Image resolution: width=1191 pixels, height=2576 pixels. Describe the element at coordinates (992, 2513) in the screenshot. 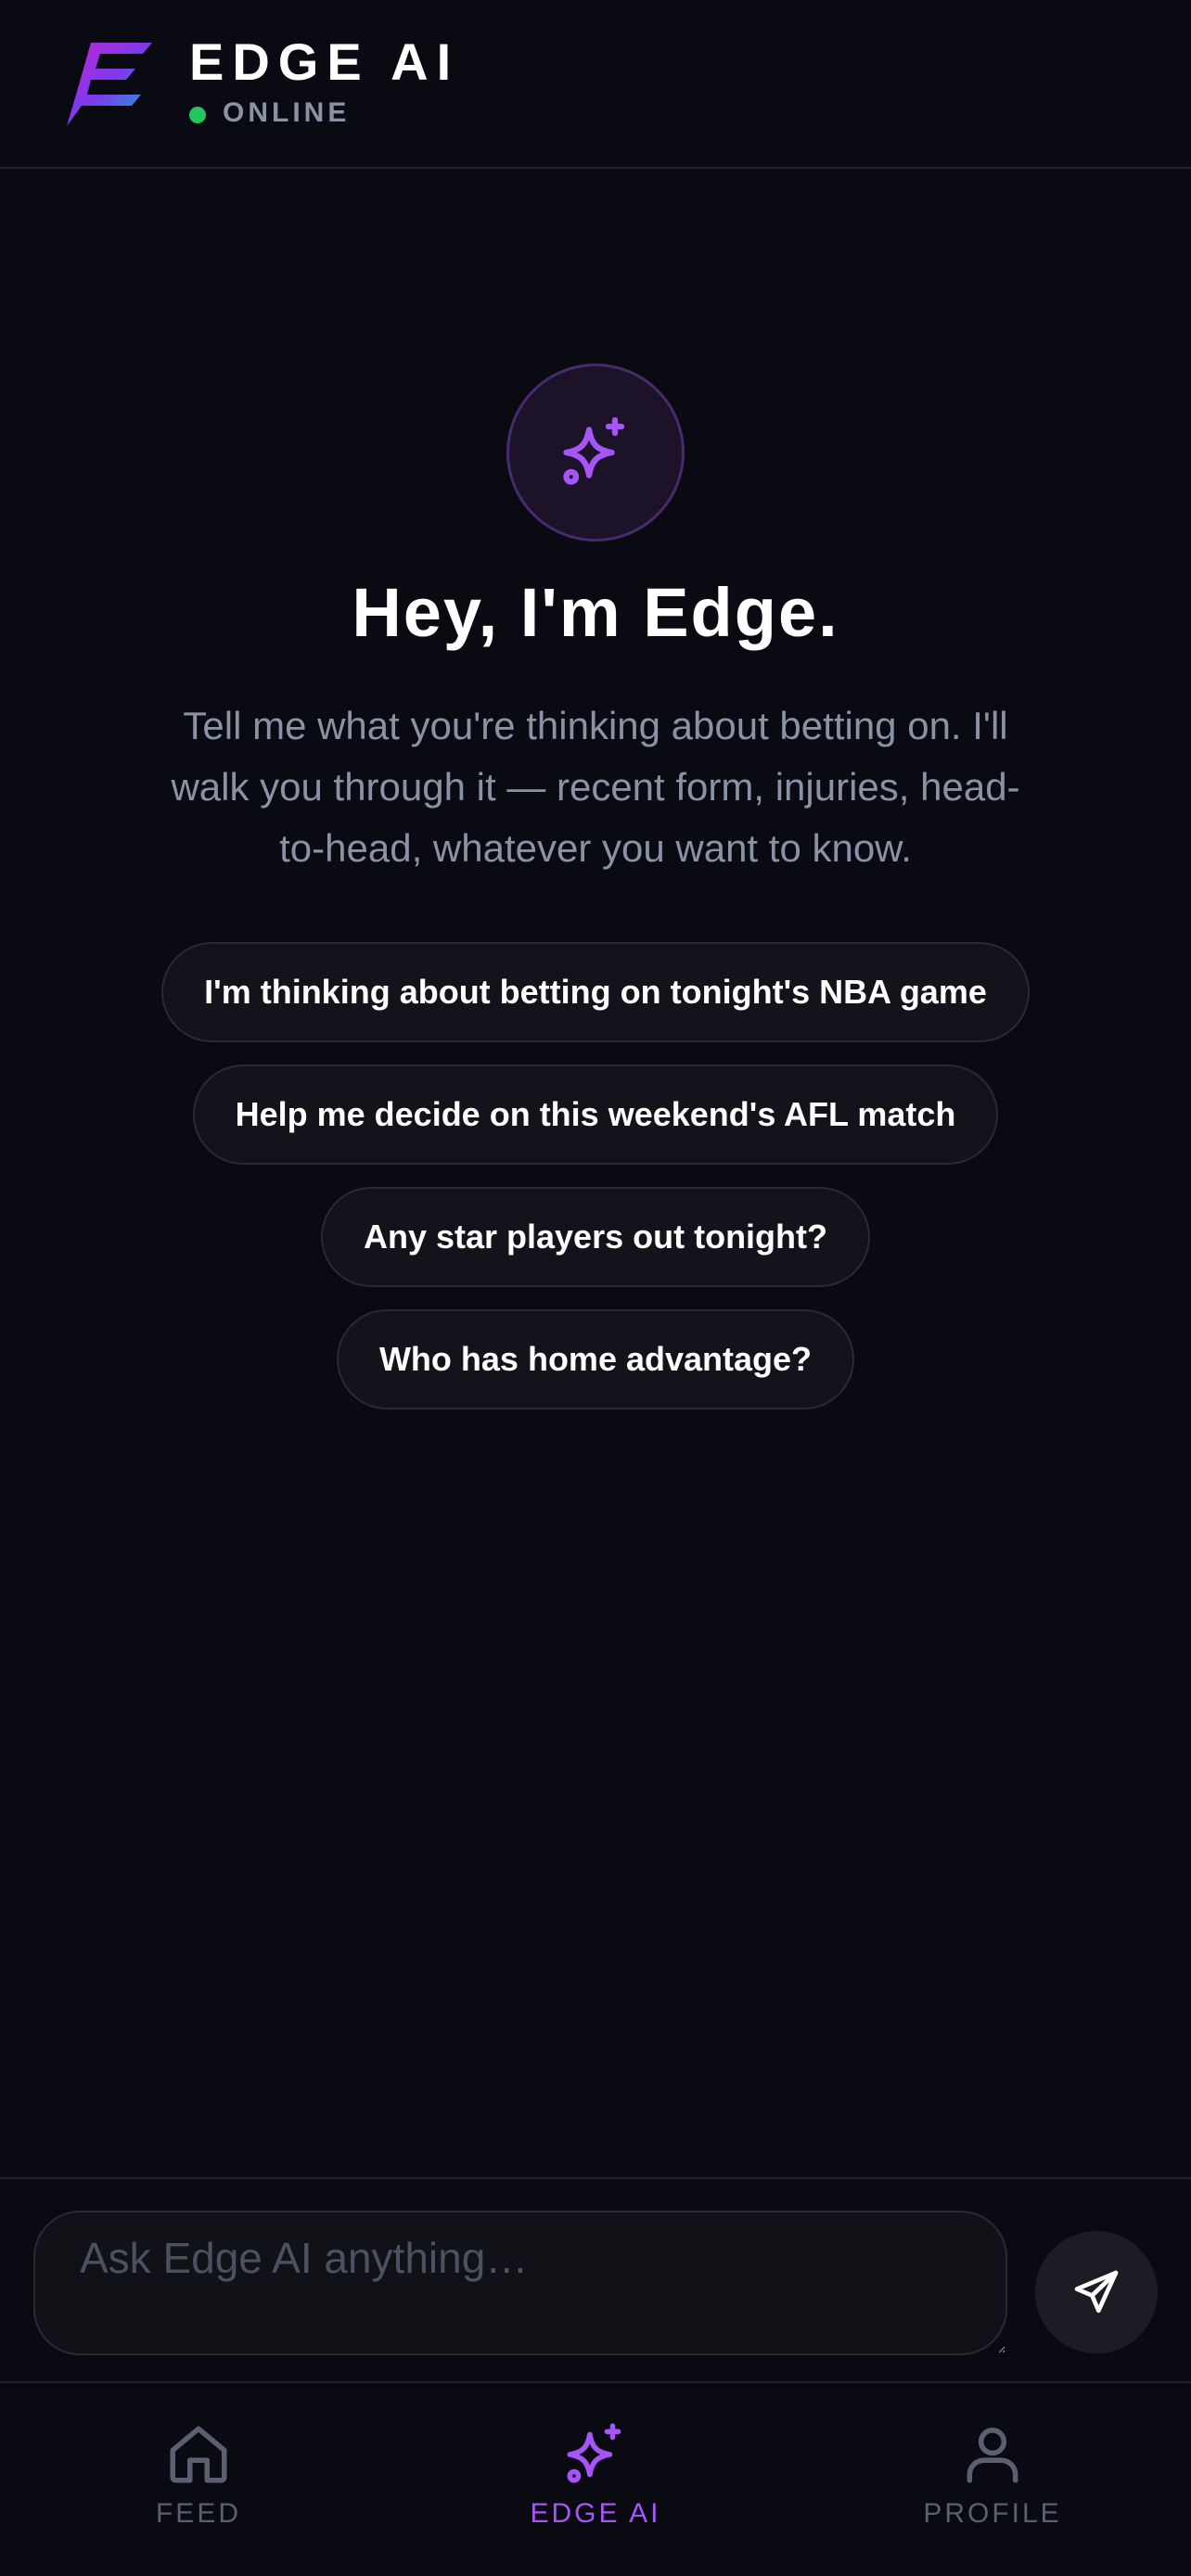

I see `nav-label-profile: PROFILE` at that location.